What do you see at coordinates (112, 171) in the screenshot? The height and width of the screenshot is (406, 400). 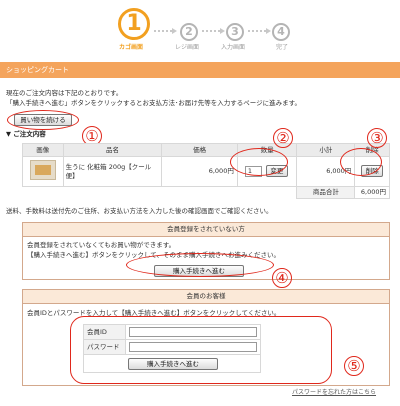 I see `product-name: 生うに 化粧箱 200g【クール便】` at bounding box center [112, 171].